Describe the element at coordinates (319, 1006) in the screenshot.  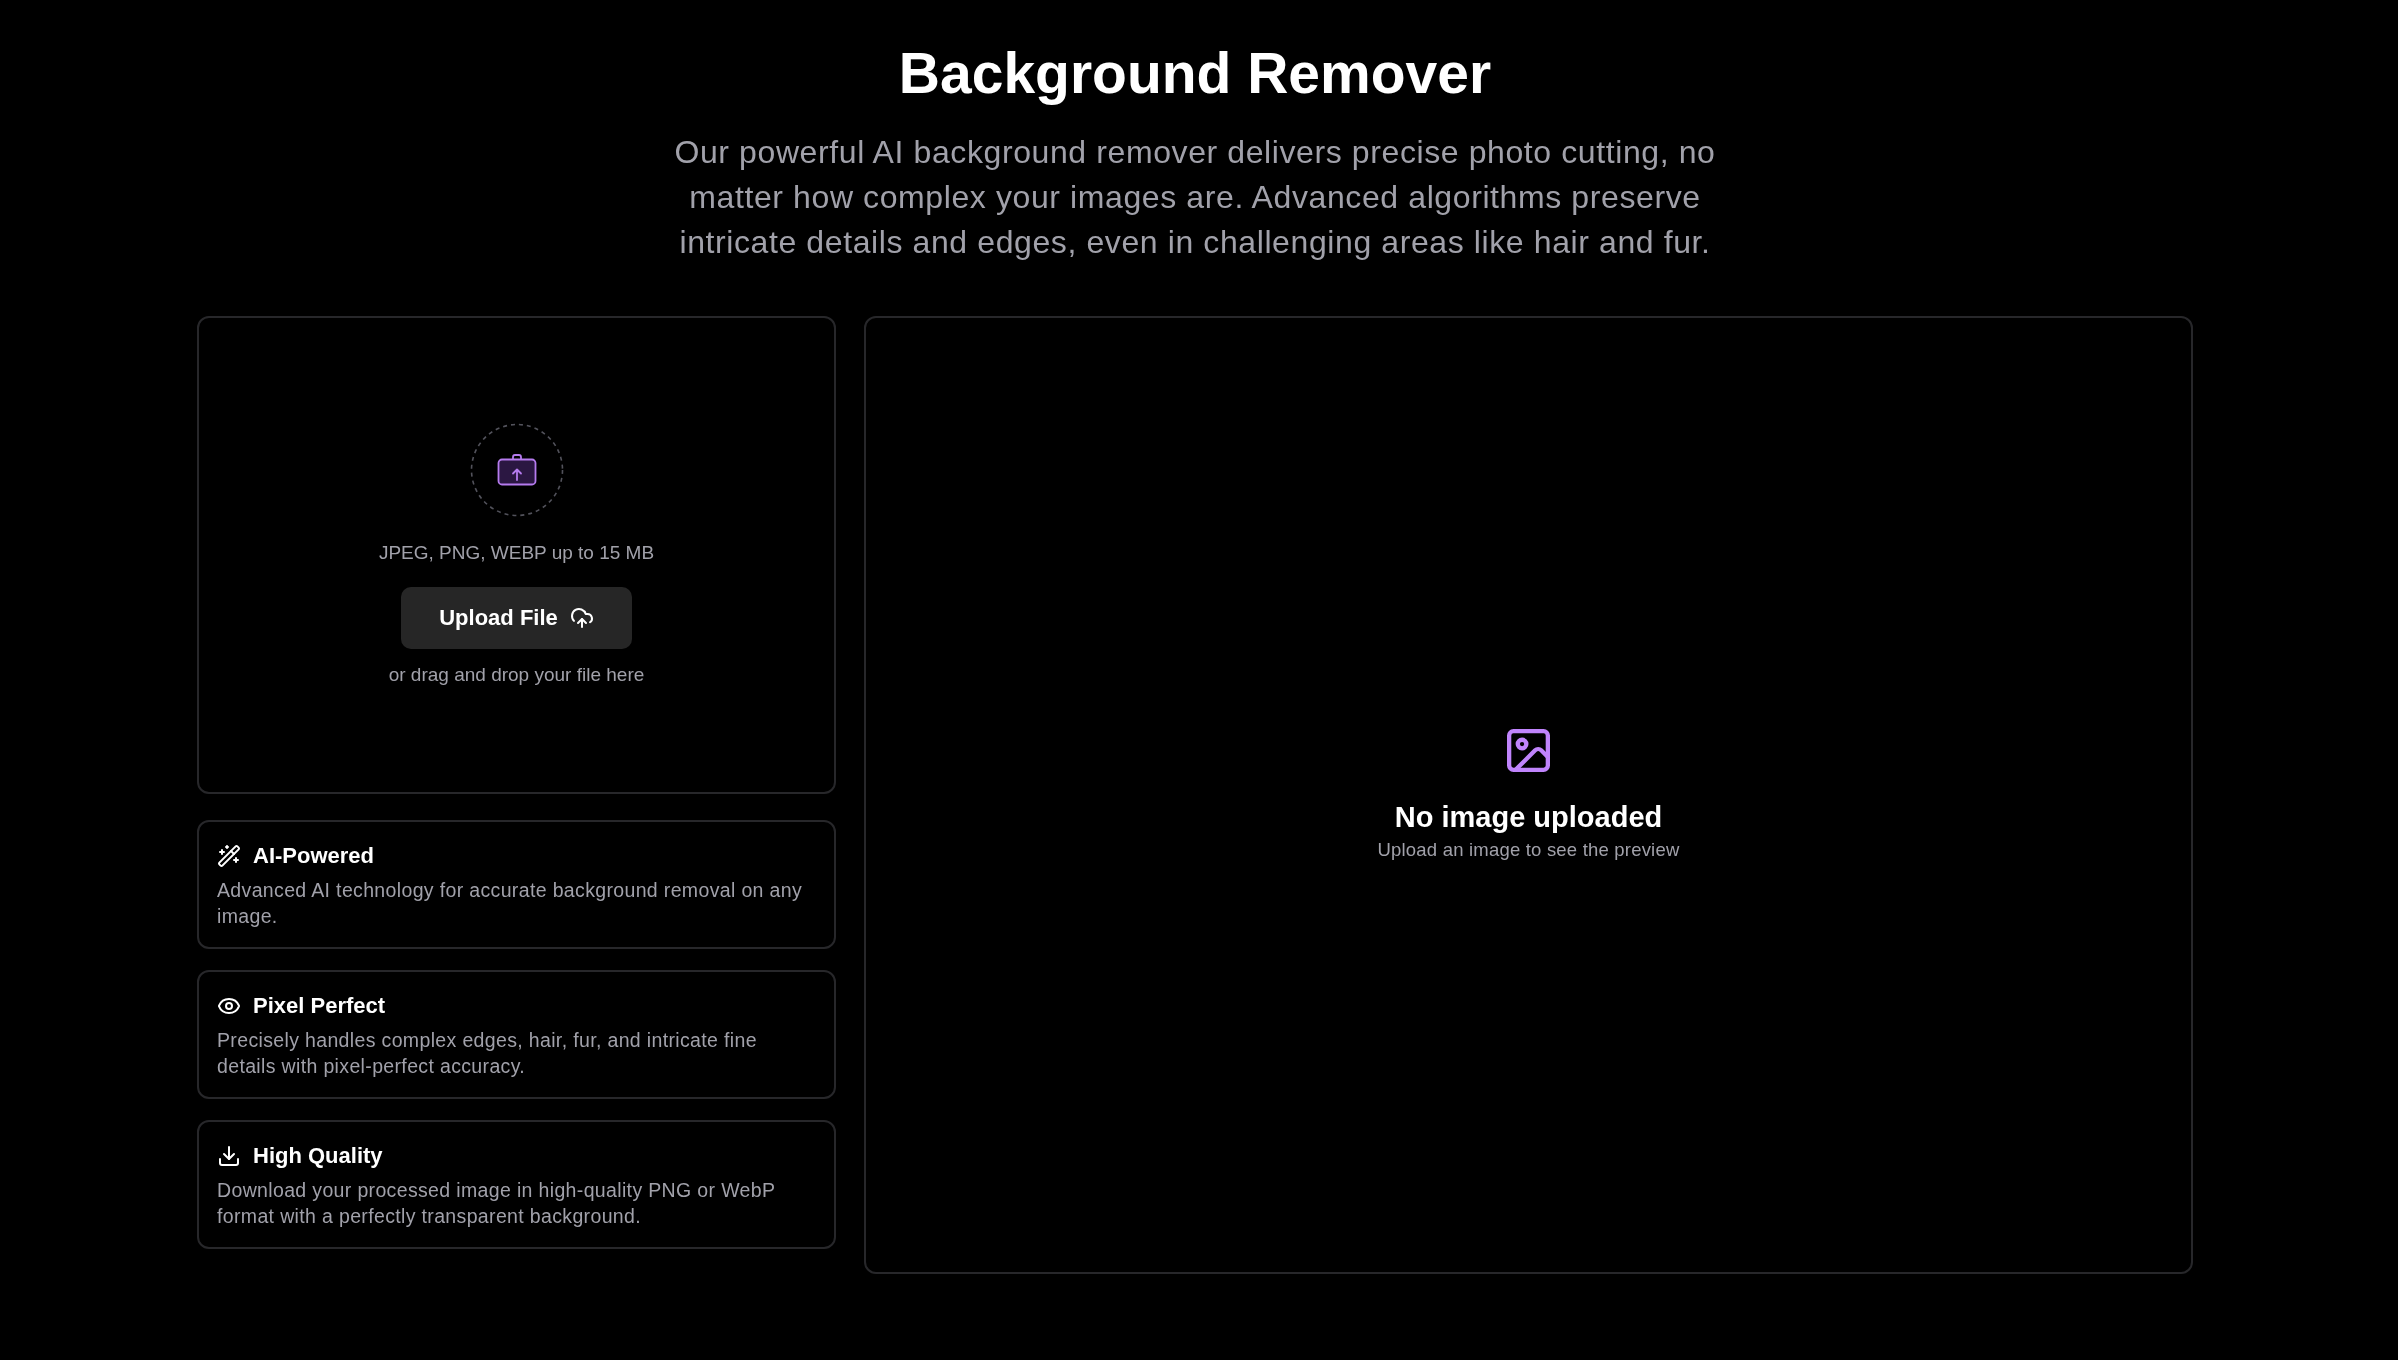
I see `feature-title: Pixel Perfect` at that location.